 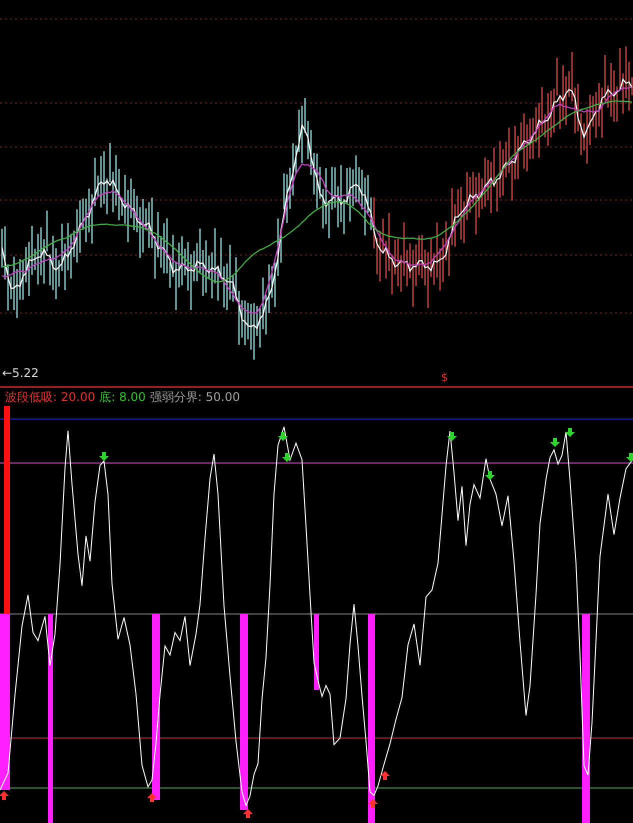 What do you see at coordinates (50, 397) in the screenshot?
I see `legend-item: 波段低吸: 20.00` at bounding box center [50, 397].